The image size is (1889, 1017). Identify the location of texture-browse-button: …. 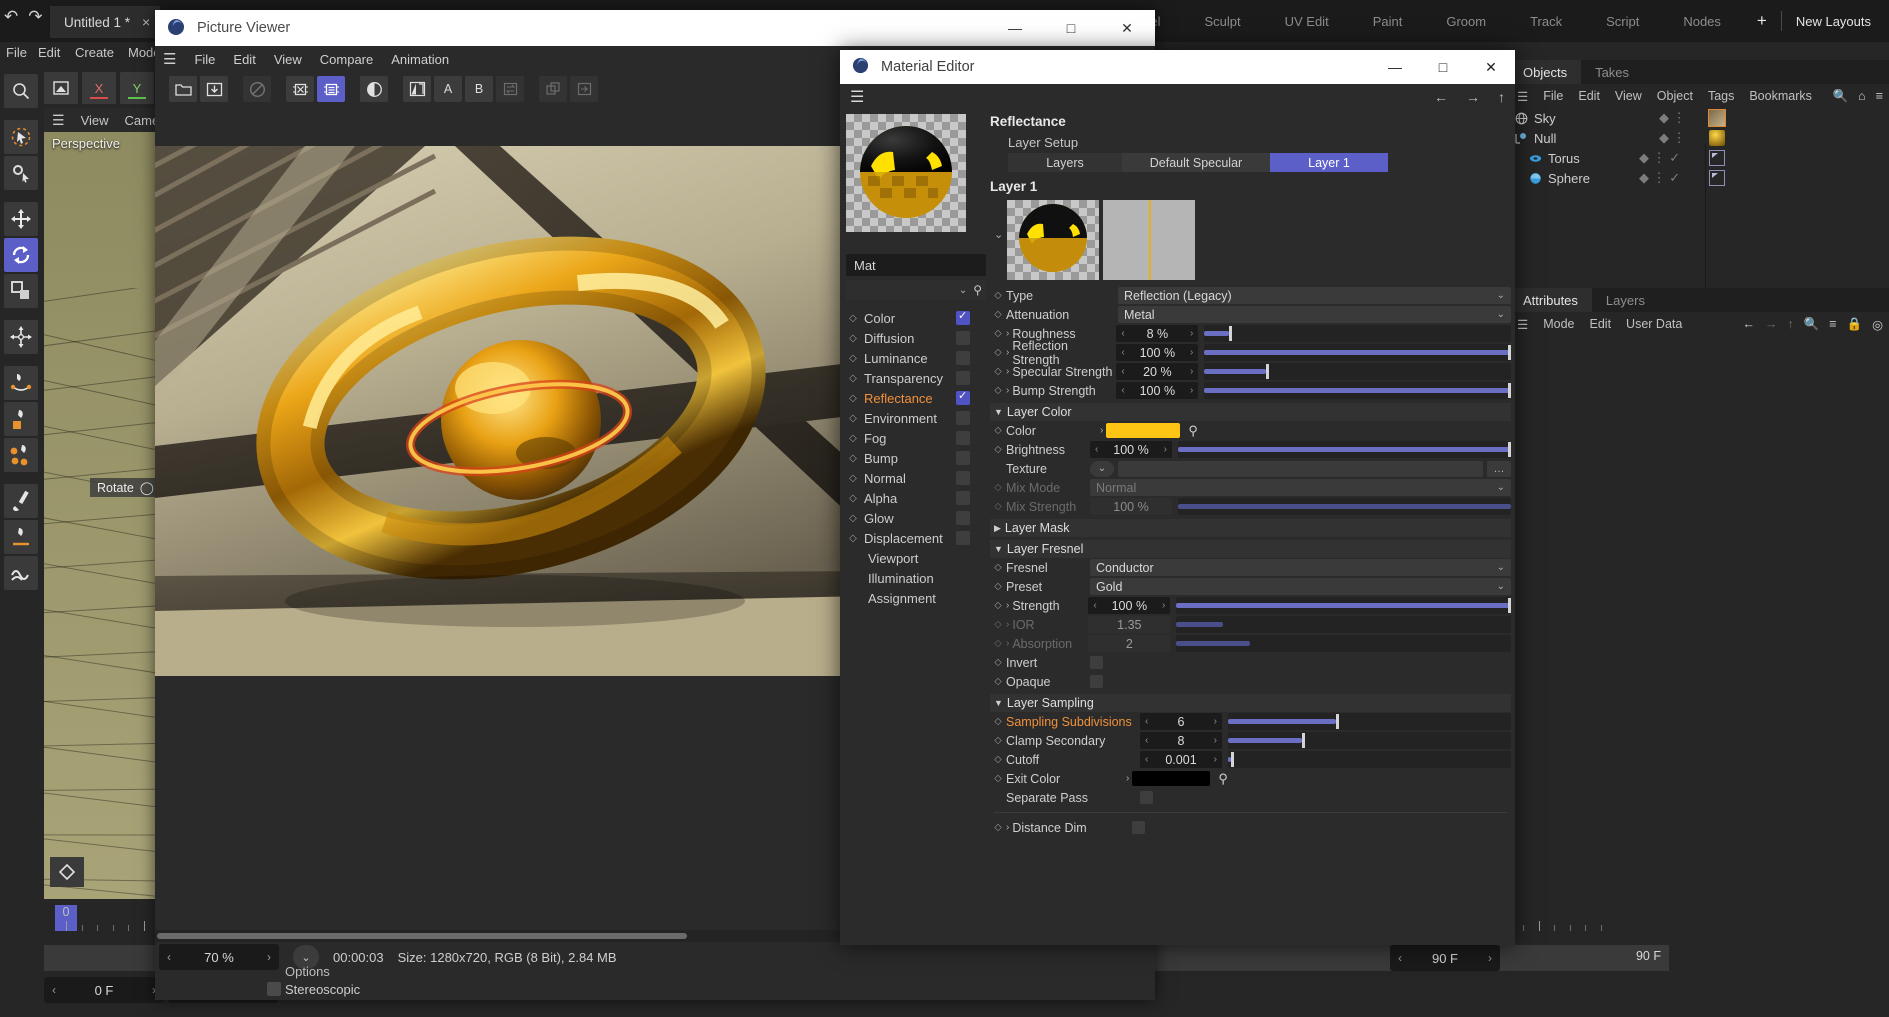
(1499, 468).